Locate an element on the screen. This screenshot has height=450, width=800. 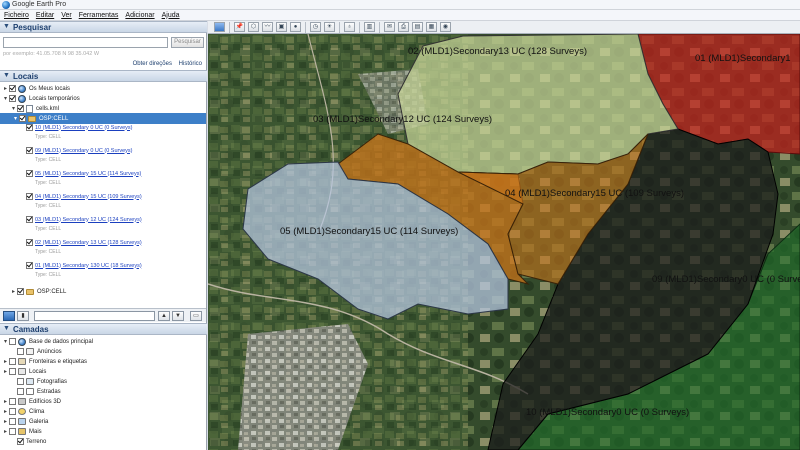
list-item: 10 (MLD1) Secondary 0 UC (0 Surveys) is located at coordinates (79, 127).